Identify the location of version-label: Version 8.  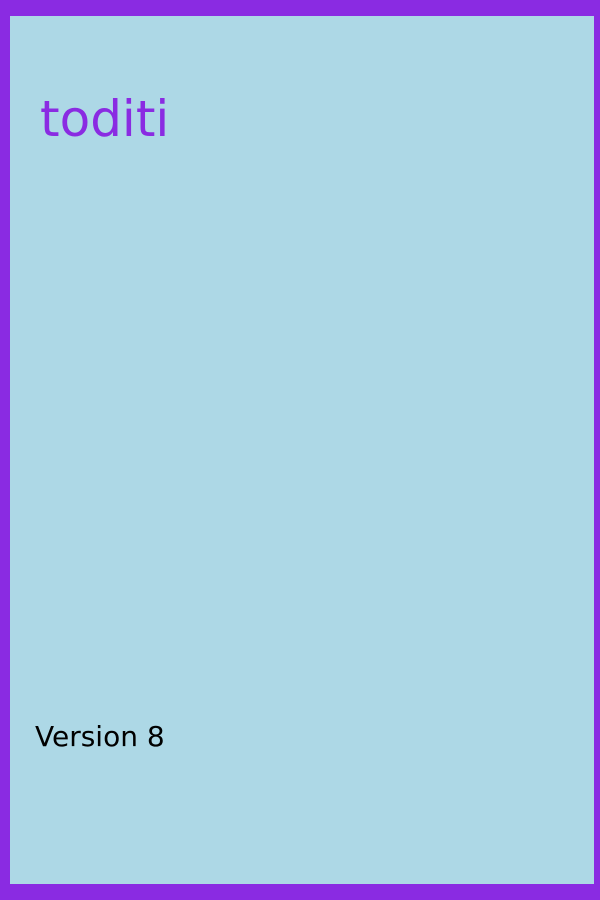
(100, 736).